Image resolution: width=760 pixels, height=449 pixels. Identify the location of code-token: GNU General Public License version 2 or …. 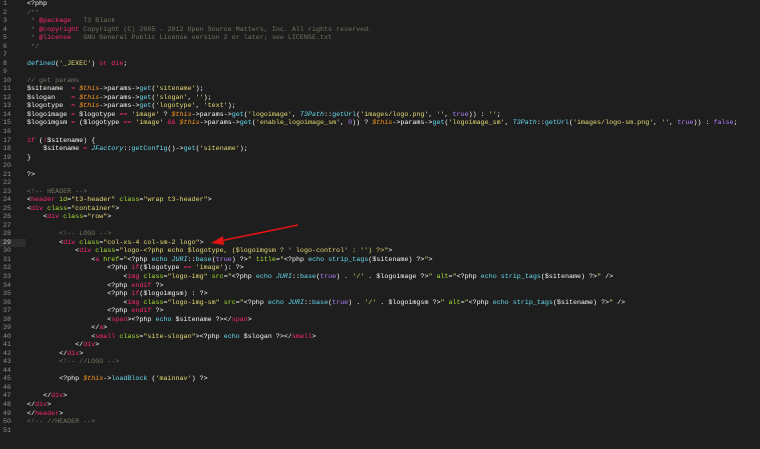
(202, 38).